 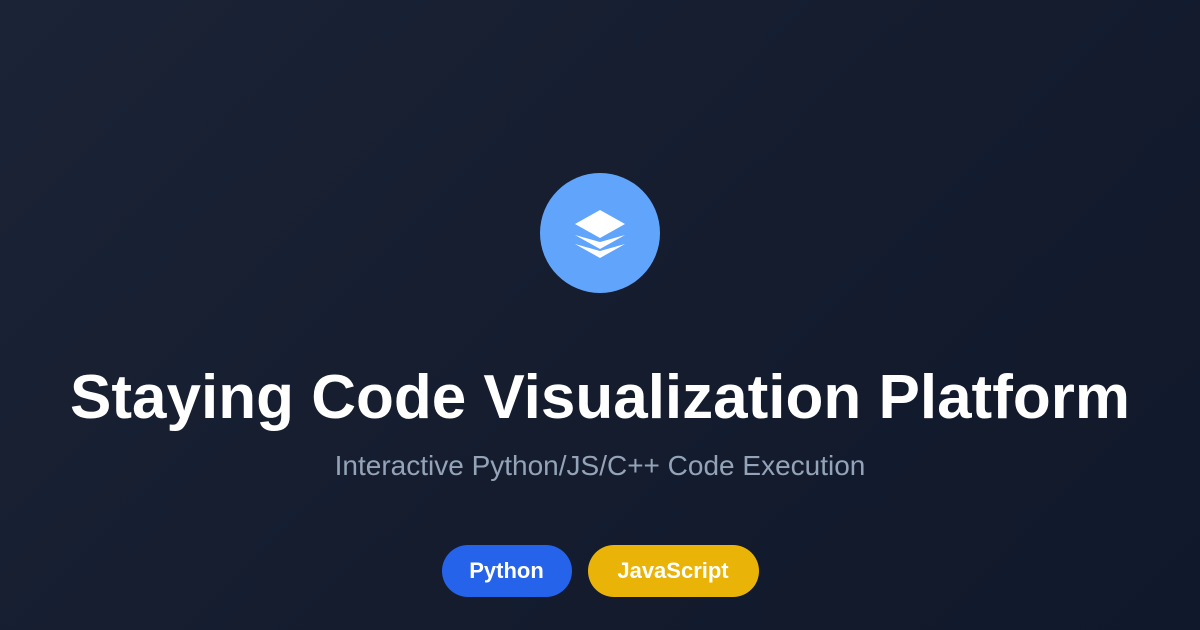 What do you see at coordinates (506, 571) in the screenshot?
I see `python-tag: Python` at bounding box center [506, 571].